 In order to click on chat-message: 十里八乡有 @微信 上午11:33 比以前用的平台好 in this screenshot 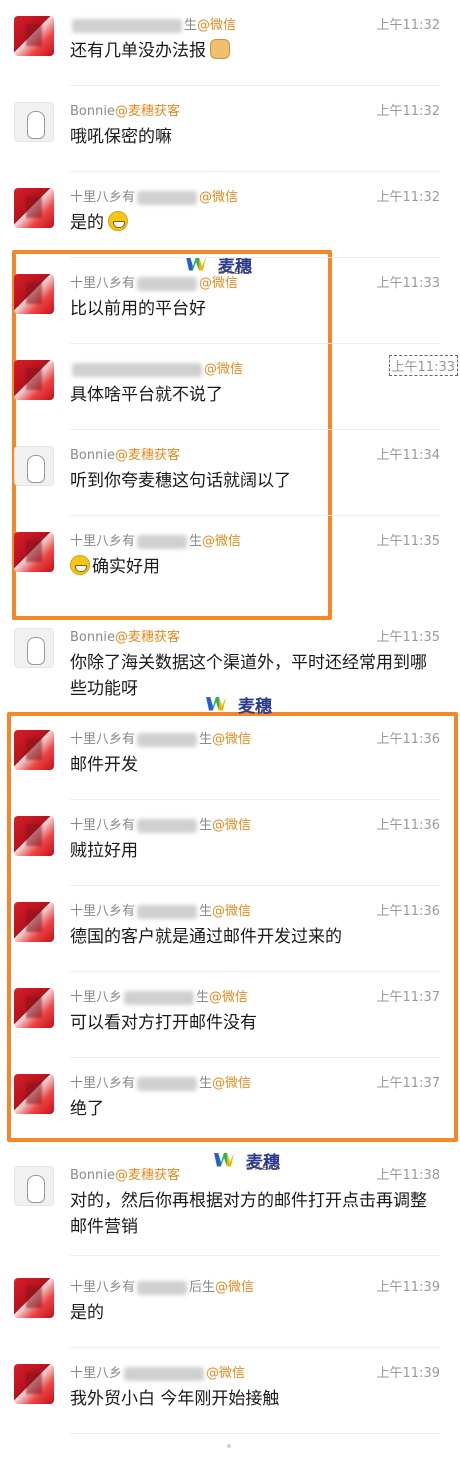, I will do `click(230, 301)`.